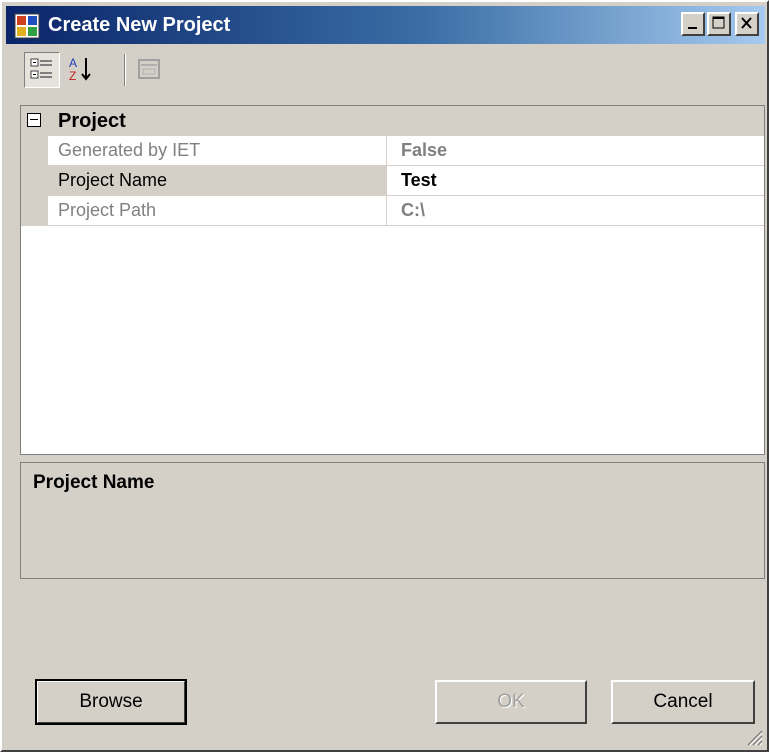 The height and width of the screenshot is (752, 769). I want to click on property-row-generated-by-iet: Generated by IET False, so click(392, 151).